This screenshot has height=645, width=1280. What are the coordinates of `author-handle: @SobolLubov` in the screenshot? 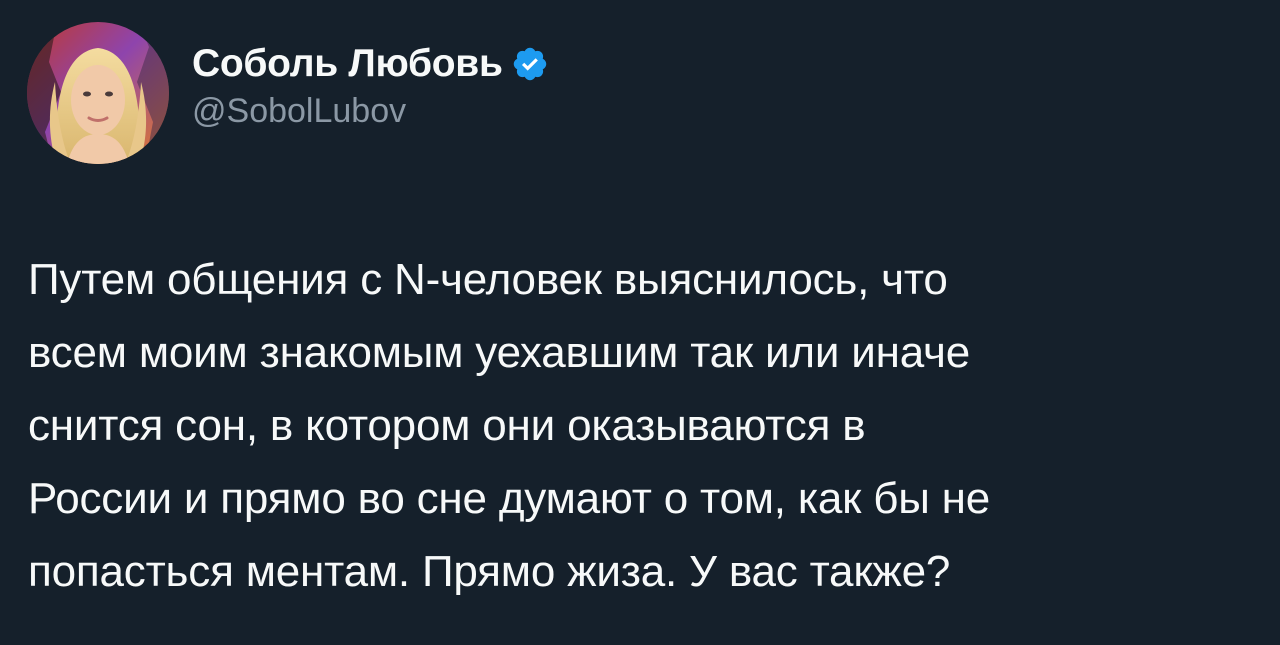 It's located at (370, 111).